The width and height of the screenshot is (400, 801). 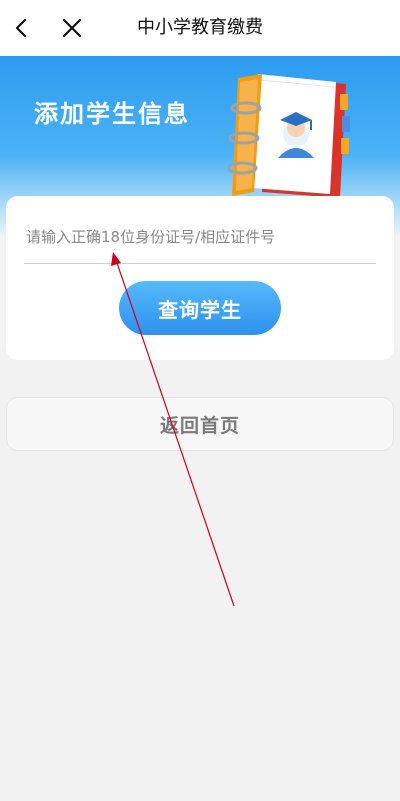 What do you see at coordinates (289, 136) in the screenshot?
I see `student-notebook-icon` at bounding box center [289, 136].